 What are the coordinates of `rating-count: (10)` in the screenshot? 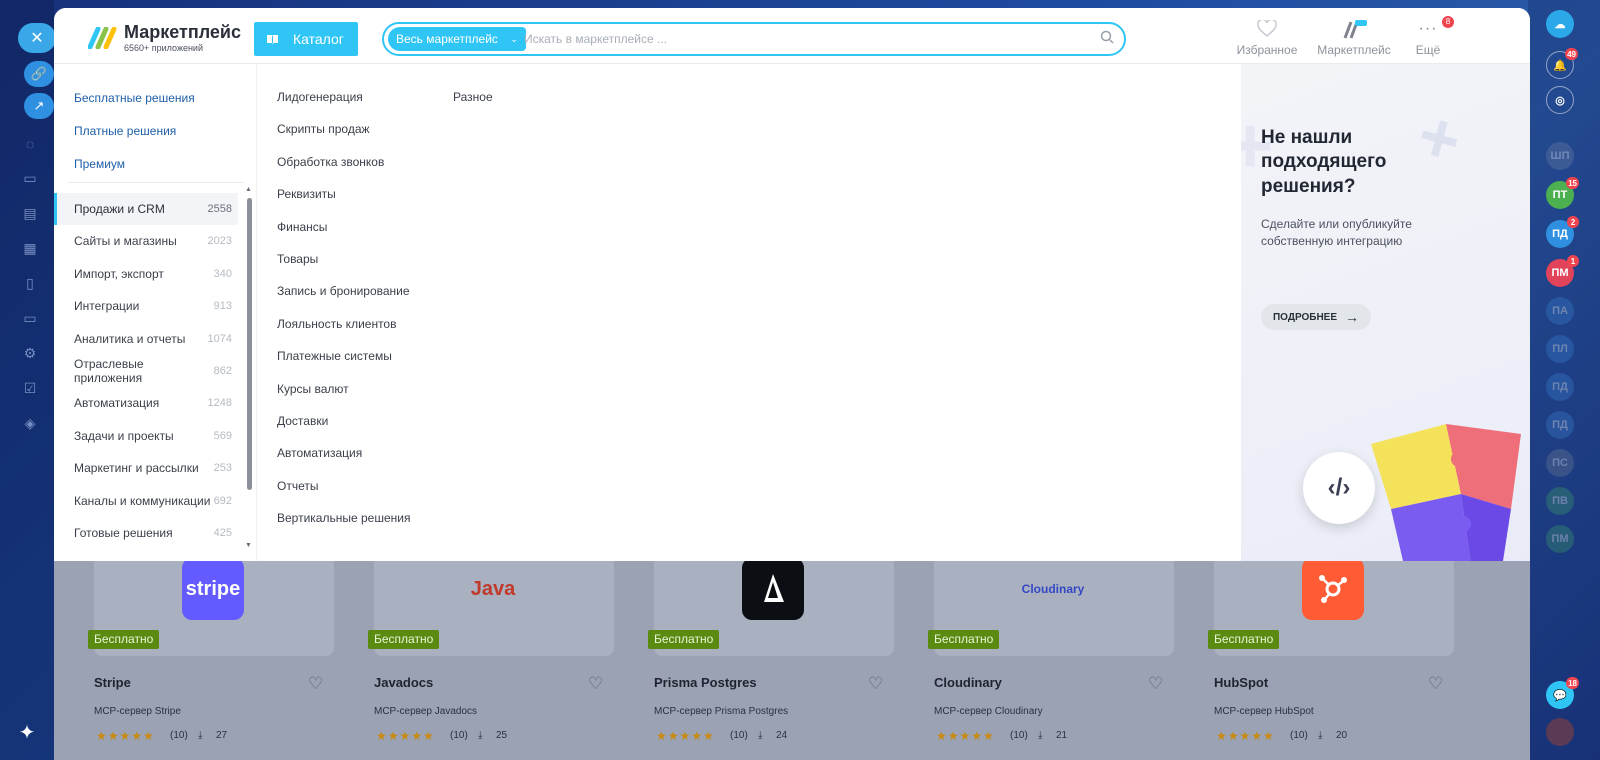 It's located at (459, 735).